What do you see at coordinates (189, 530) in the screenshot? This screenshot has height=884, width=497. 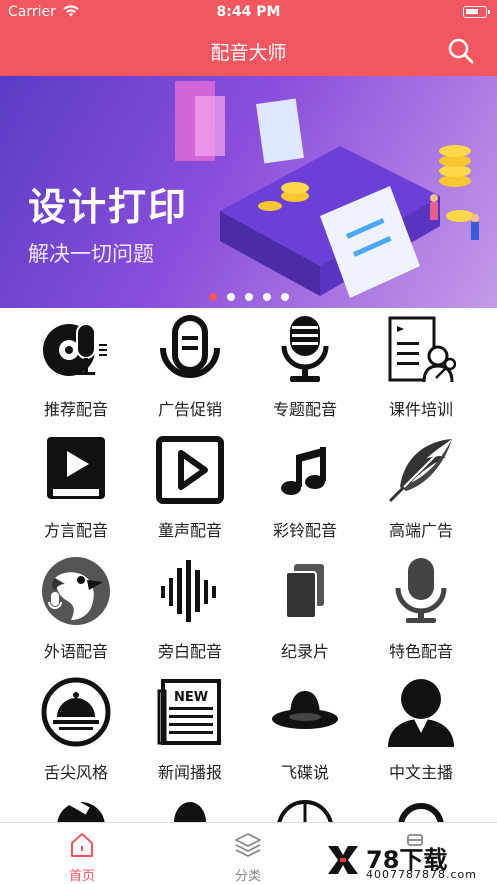 I see `category-label: 童声配音` at bounding box center [189, 530].